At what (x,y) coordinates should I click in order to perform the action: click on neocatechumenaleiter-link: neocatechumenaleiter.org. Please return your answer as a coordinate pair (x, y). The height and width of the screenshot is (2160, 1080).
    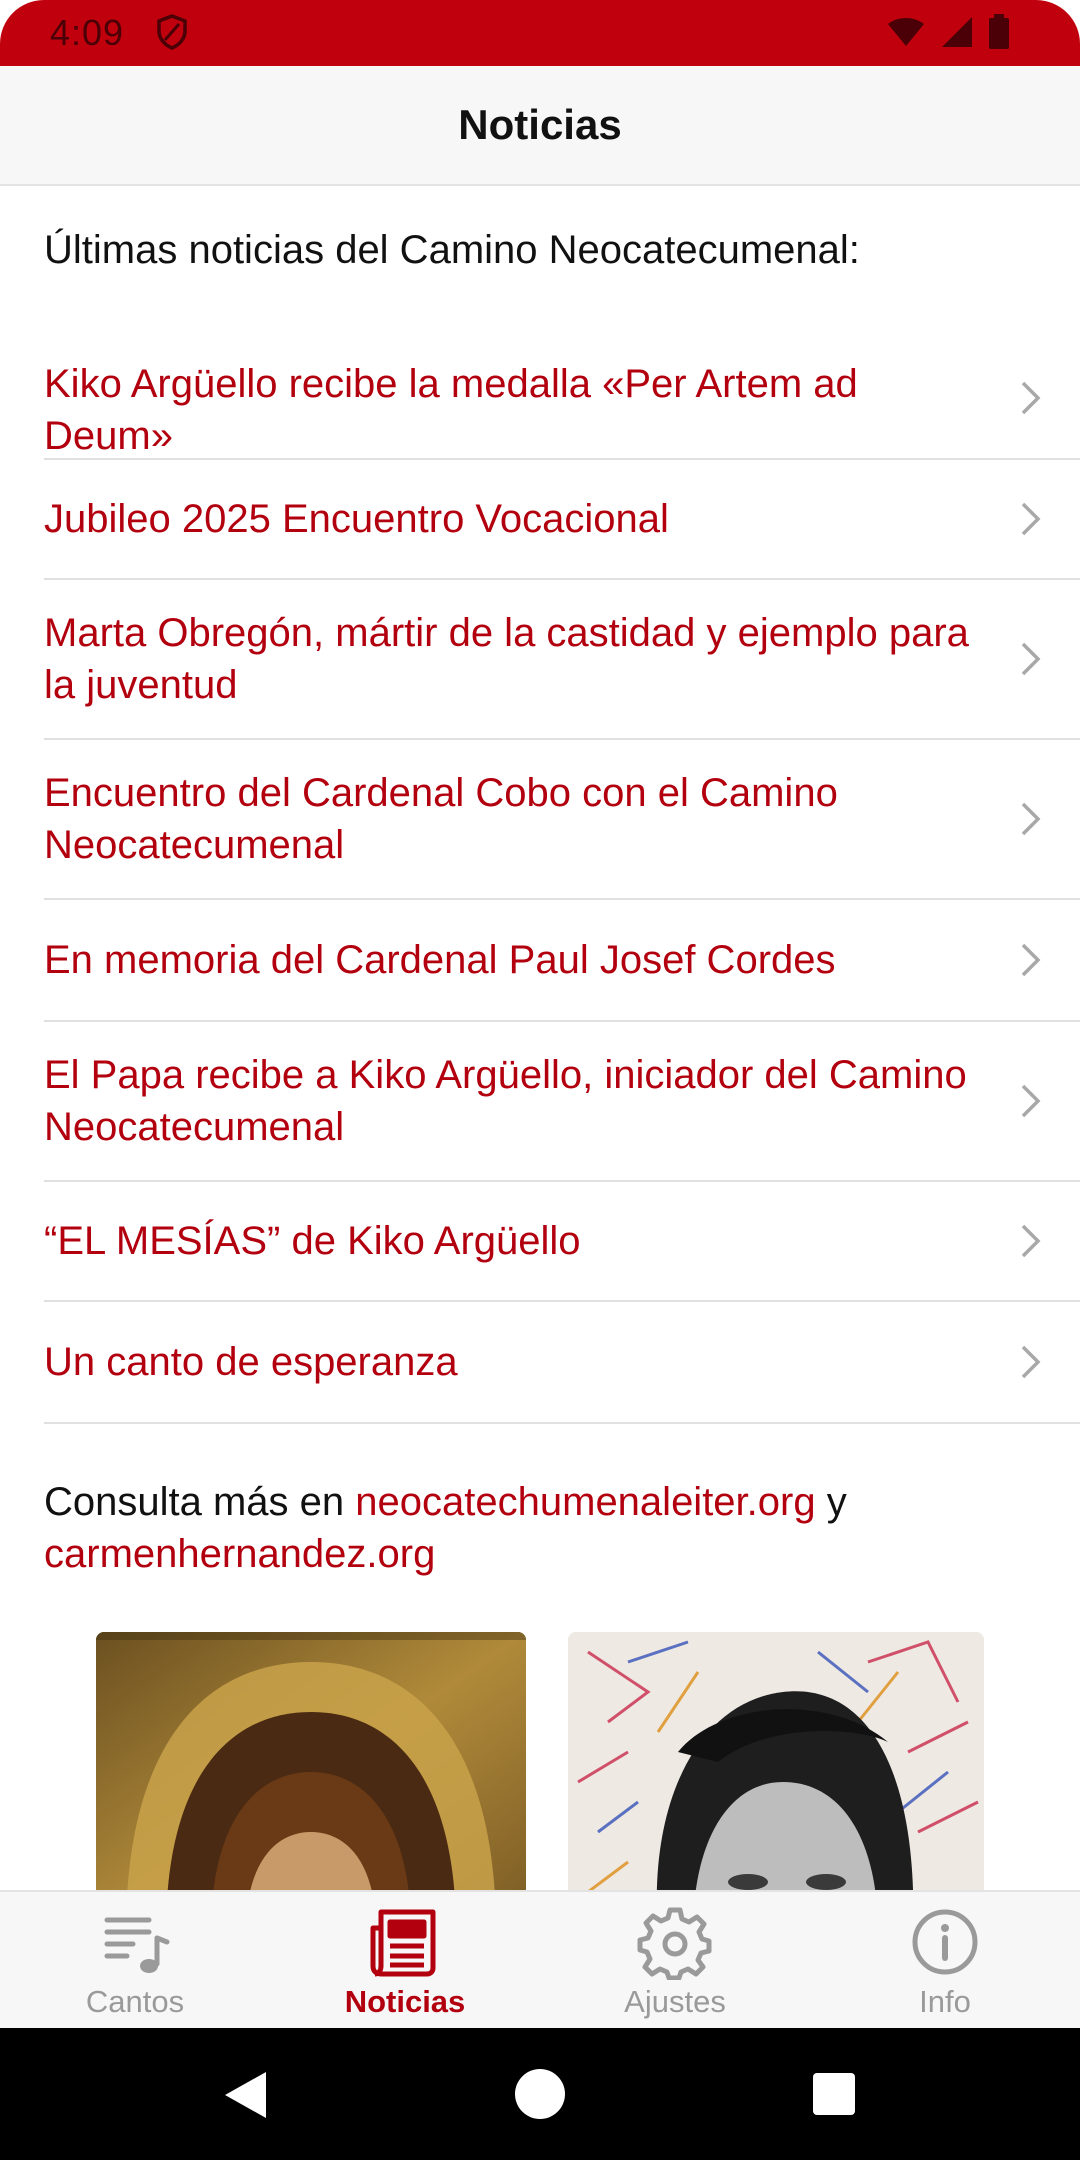
    Looking at the image, I should click on (585, 1502).